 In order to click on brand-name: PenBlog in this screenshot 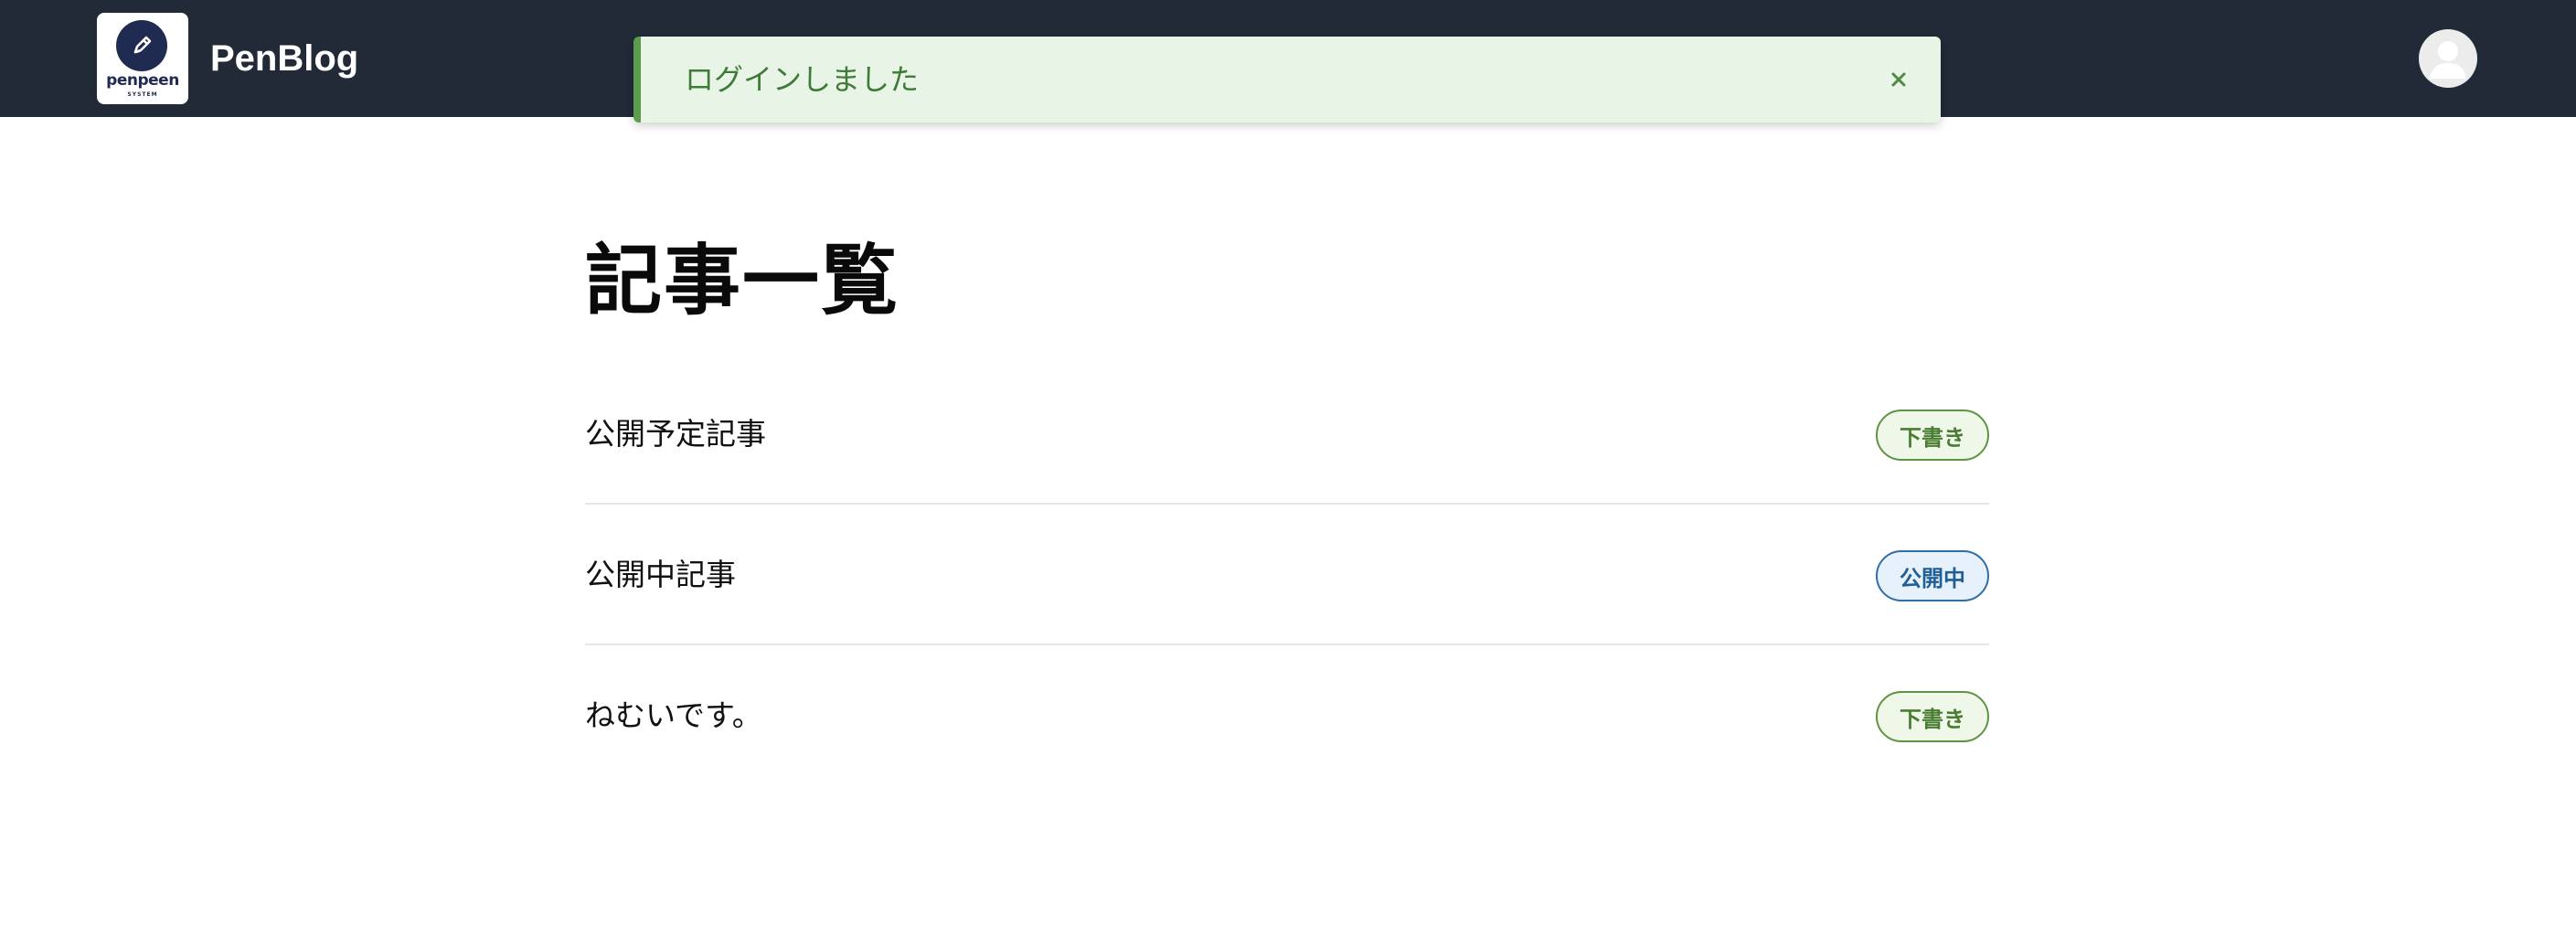, I will do `click(284, 58)`.